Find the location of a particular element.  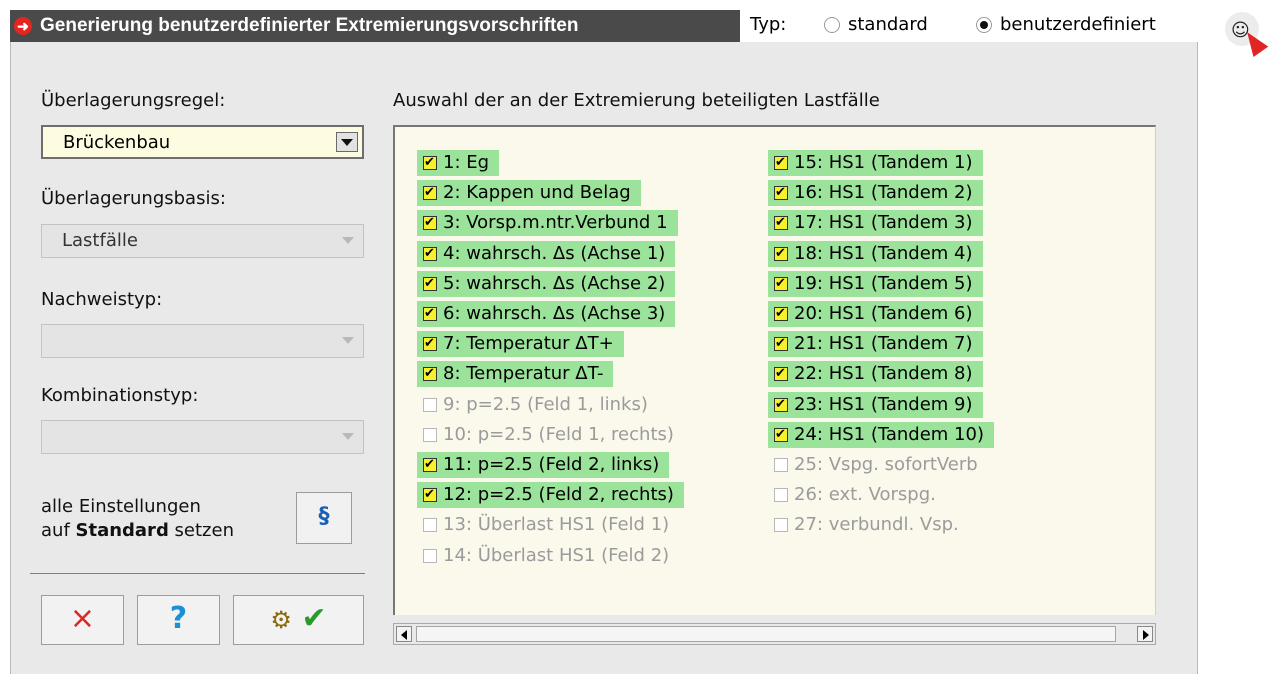

reset-hint-prefix: auf is located at coordinates (58, 530).